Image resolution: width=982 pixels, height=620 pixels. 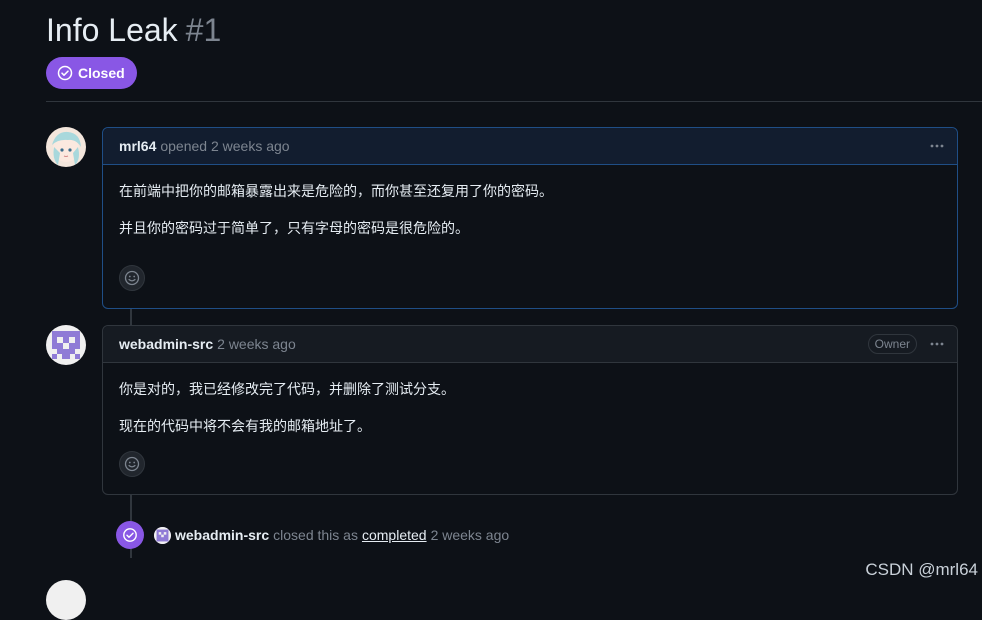 What do you see at coordinates (287, 389) in the screenshot?
I see `comment-paragraph: 你是对的，我已经修改完了代码，并删除了测试分支。` at bounding box center [287, 389].